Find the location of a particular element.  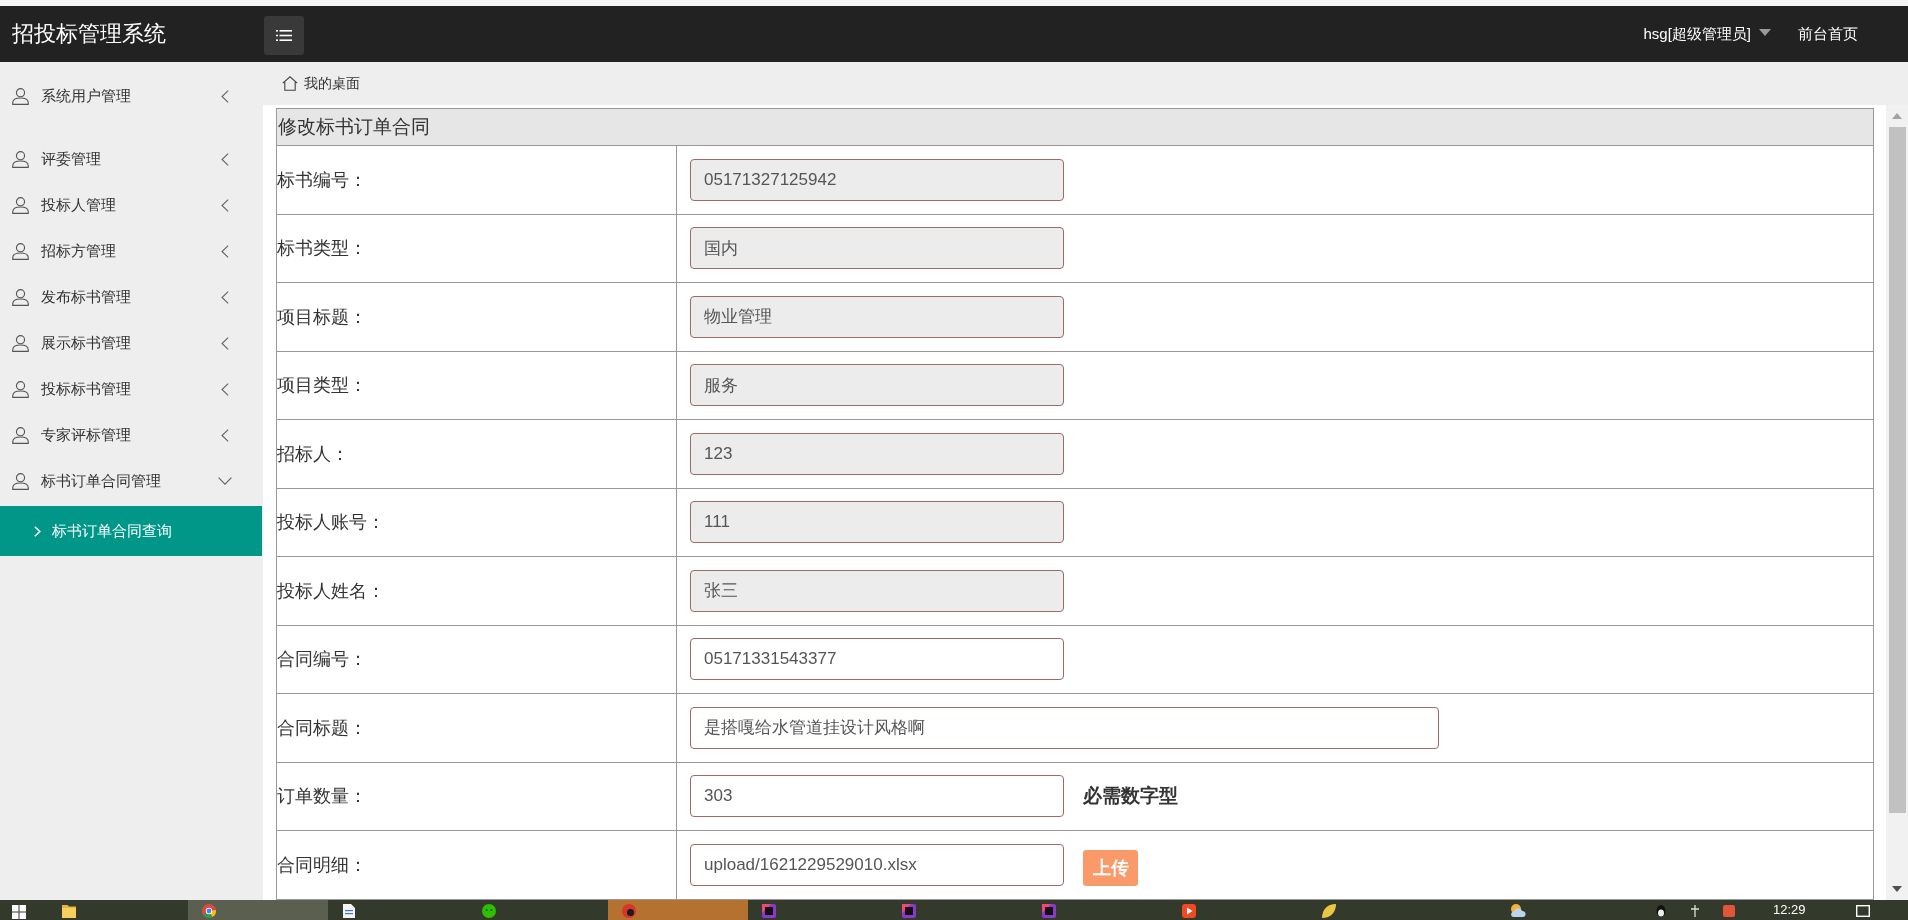

field-label: 合同编号： is located at coordinates (322, 660).